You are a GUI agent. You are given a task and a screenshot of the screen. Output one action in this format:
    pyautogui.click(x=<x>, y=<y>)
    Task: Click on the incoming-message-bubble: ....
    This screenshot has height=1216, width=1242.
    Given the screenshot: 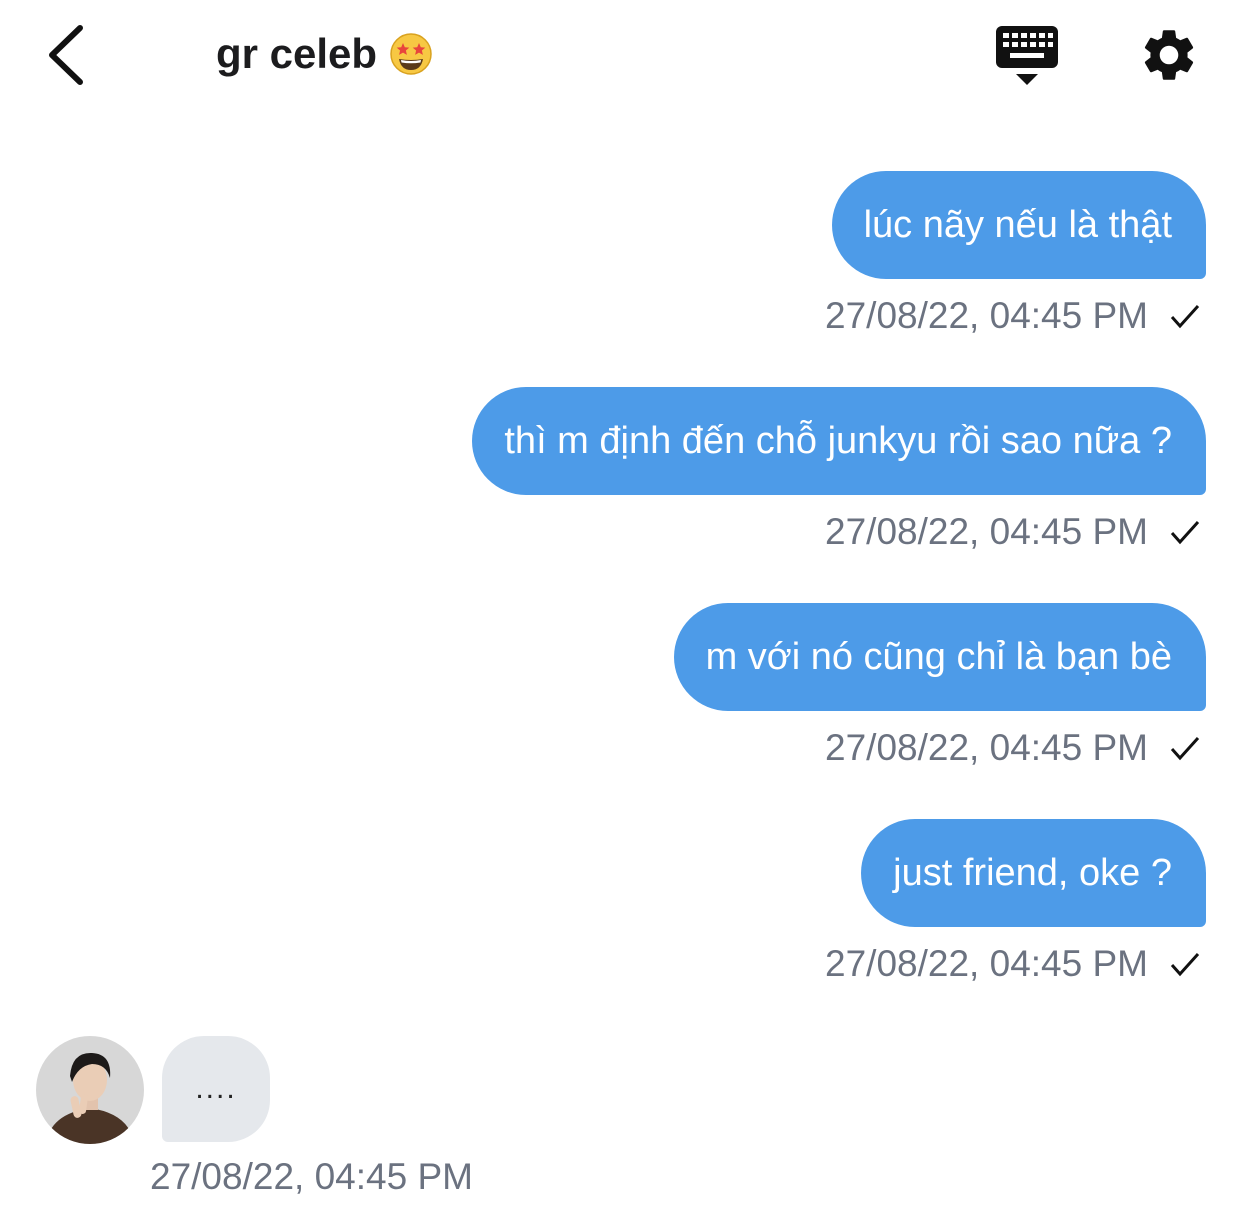 What is the action you would take?
    pyautogui.click(x=216, y=1089)
    